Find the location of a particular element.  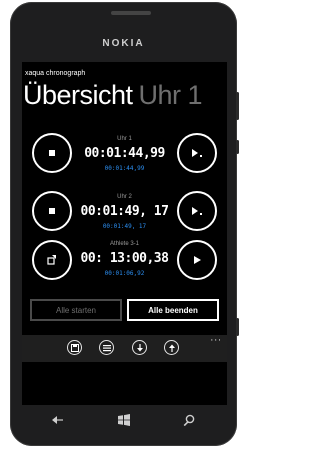

save-button is located at coordinates (74, 347).